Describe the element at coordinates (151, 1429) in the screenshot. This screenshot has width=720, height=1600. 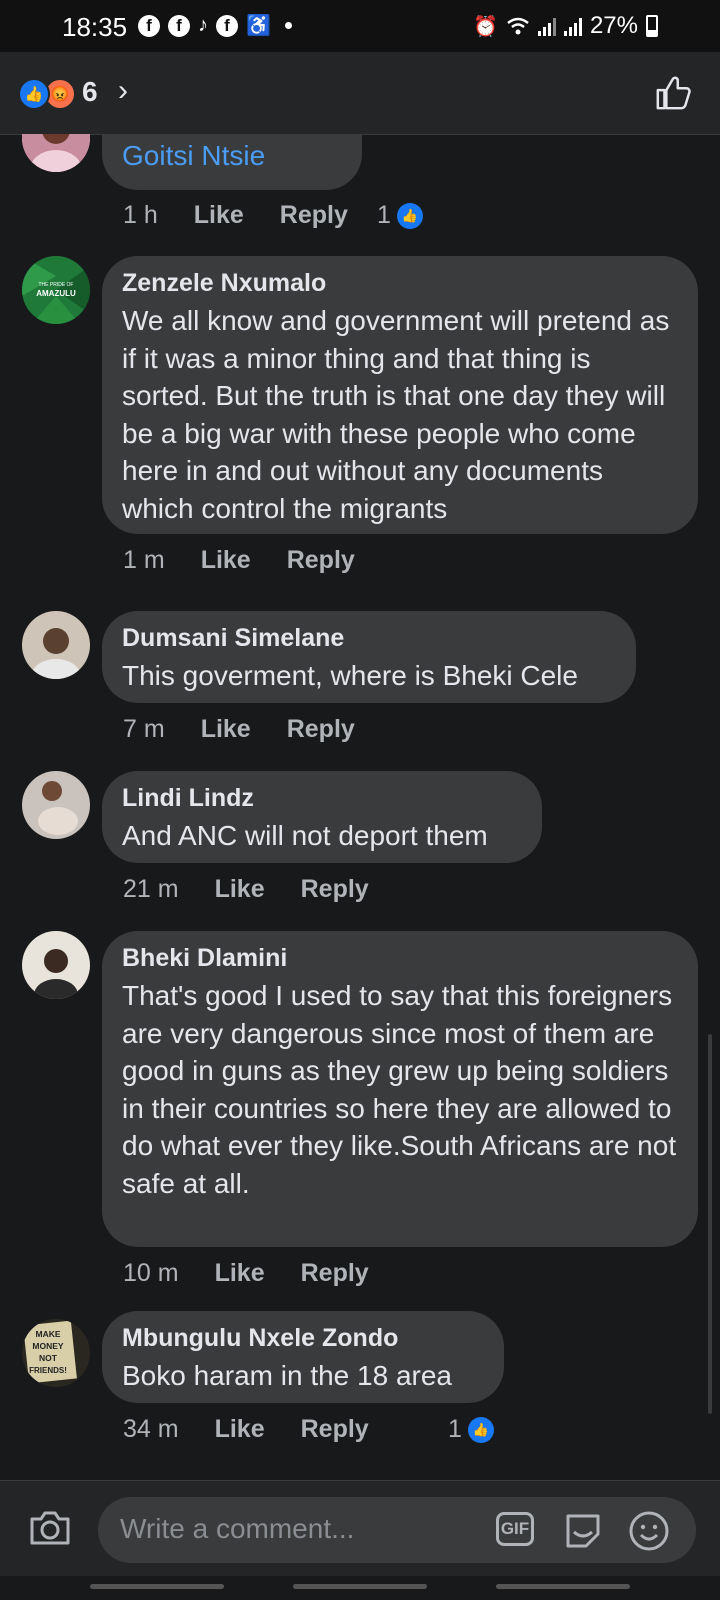
I see `comment-time: 34 m` at that location.